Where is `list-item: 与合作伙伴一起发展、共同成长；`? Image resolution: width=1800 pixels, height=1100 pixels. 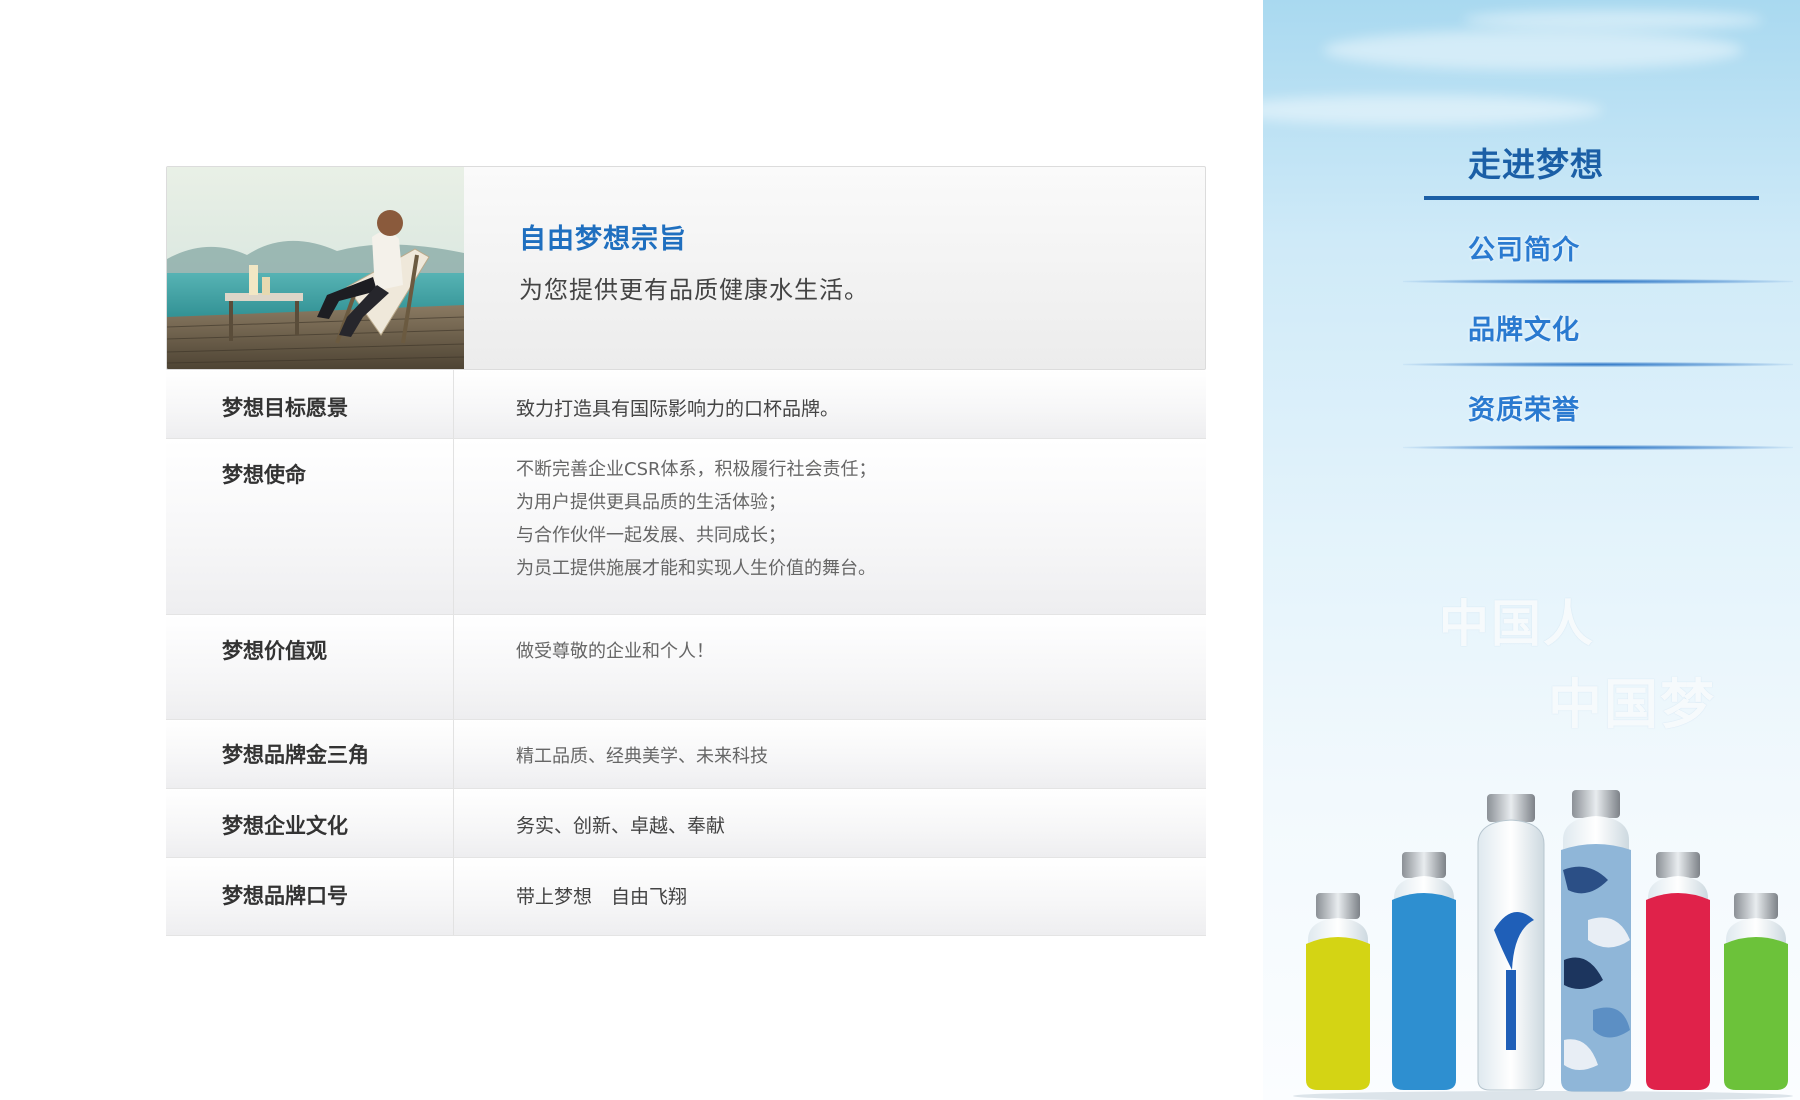
list-item: 与合作伙伴一起发展、共同成长； is located at coordinates (651, 535).